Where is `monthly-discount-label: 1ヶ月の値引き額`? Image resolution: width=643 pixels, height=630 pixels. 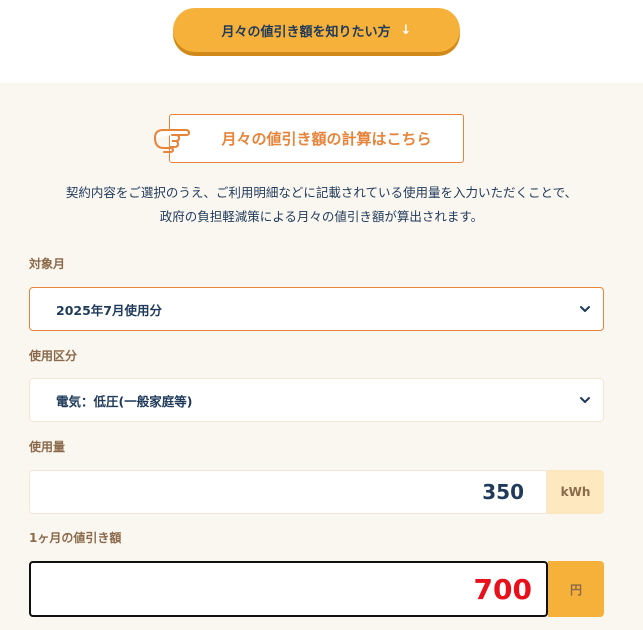 monthly-discount-label: 1ヶ月の値引き額 is located at coordinates (75, 538).